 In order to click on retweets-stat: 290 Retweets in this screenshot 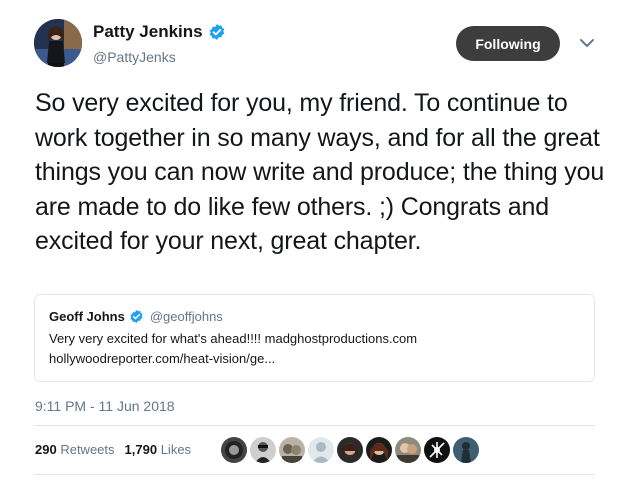, I will do `click(75, 449)`.